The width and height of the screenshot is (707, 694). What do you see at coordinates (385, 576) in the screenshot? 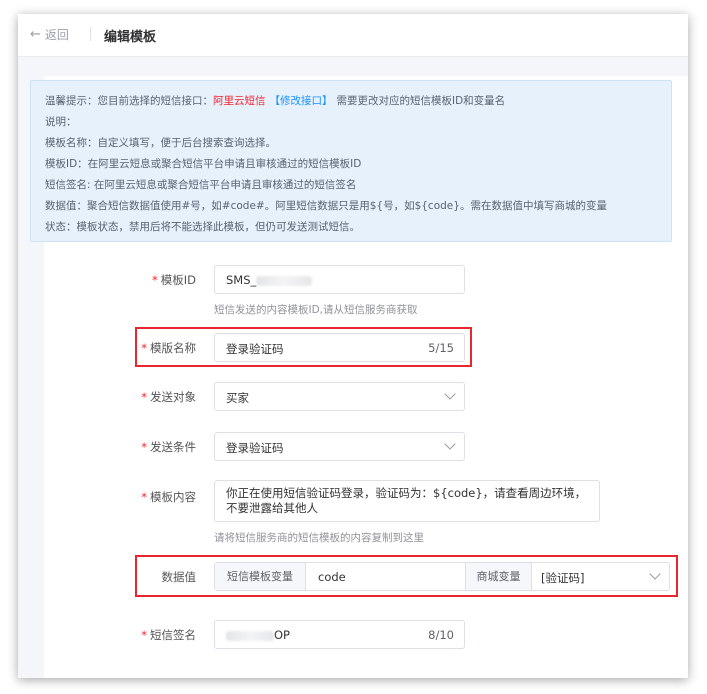
I see `sms-var-input: code` at bounding box center [385, 576].